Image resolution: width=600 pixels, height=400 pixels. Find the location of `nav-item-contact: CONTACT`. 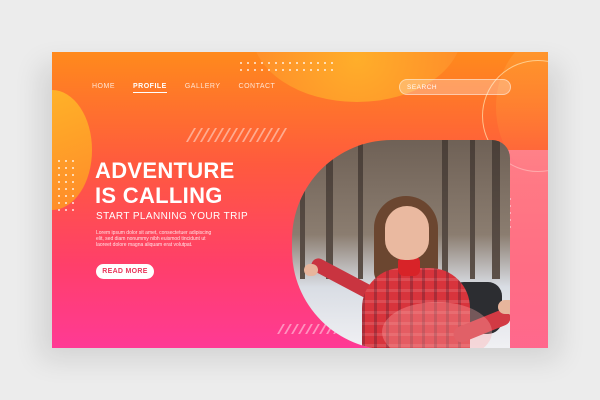

nav-item-contact: CONTACT is located at coordinates (257, 88).